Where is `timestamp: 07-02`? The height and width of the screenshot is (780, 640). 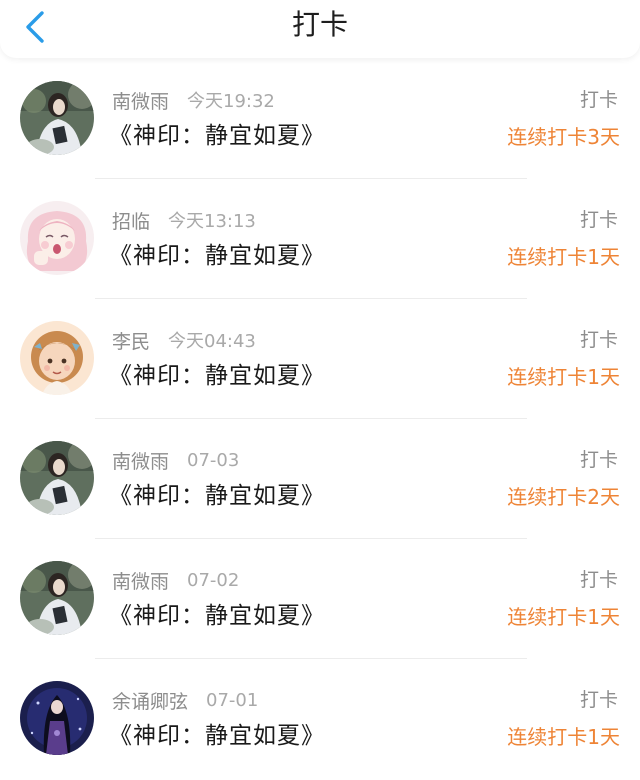
timestamp: 07-02 is located at coordinates (213, 580).